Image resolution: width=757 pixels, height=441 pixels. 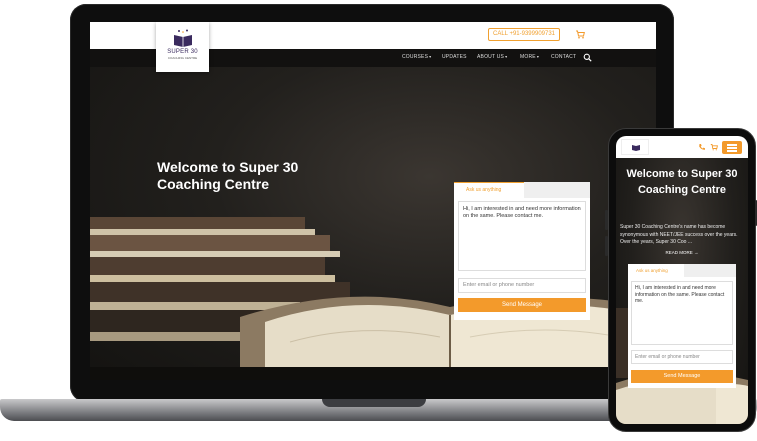 I want to click on mobile-header, so click(x=682, y=147).